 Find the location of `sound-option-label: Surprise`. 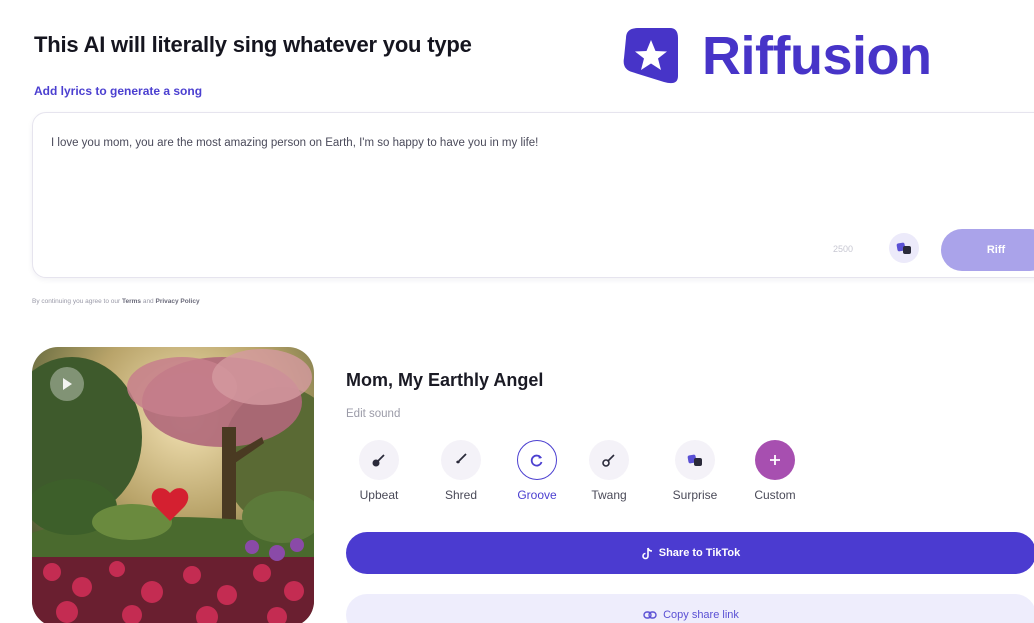

sound-option-label: Surprise is located at coordinates (695, 495).